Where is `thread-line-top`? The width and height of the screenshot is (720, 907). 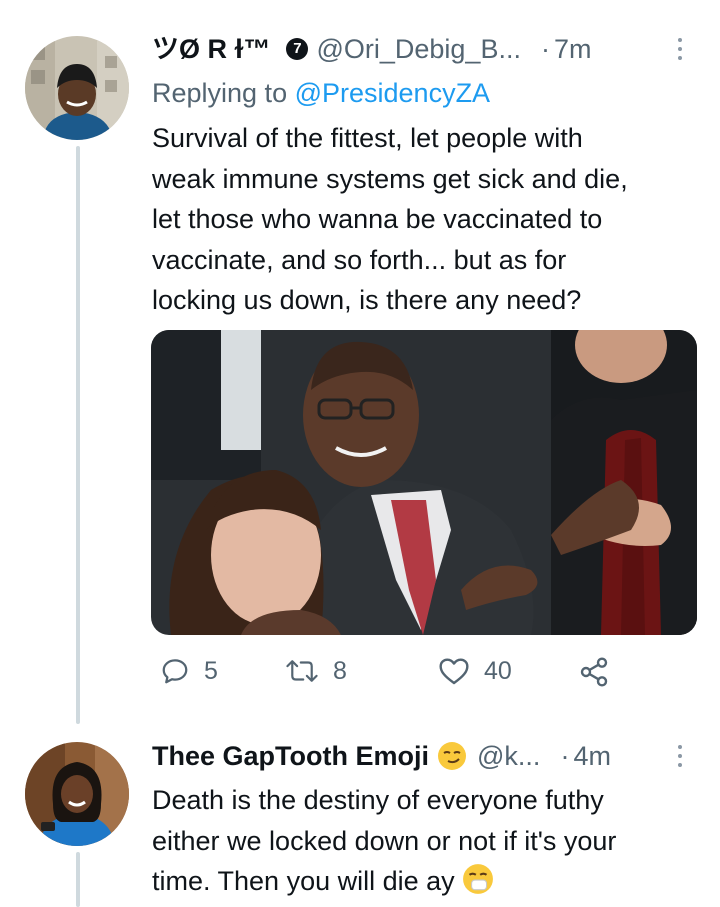 thread-line-top is located at coordinates (78, 435).